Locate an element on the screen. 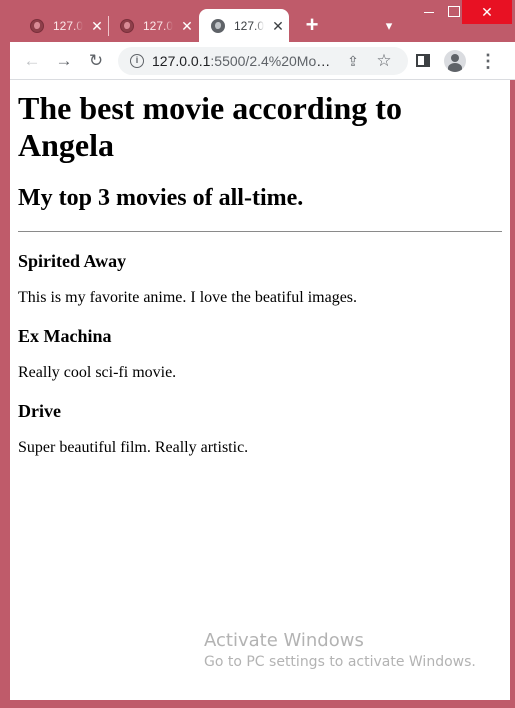 Image resolution: width=515 pixels, height=708 pixels. page-heading: The best movie according to Angela is located at coordinates (210, 126).